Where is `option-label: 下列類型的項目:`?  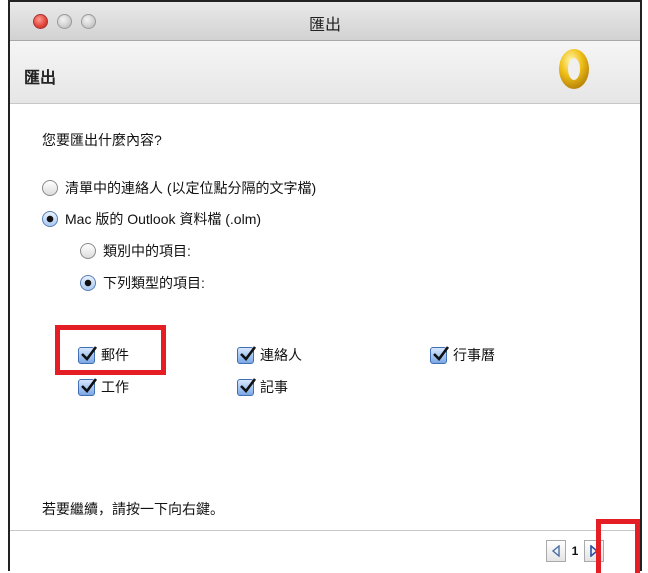
option-label: 下列類型的項目: is located at coordinates (154, 283).